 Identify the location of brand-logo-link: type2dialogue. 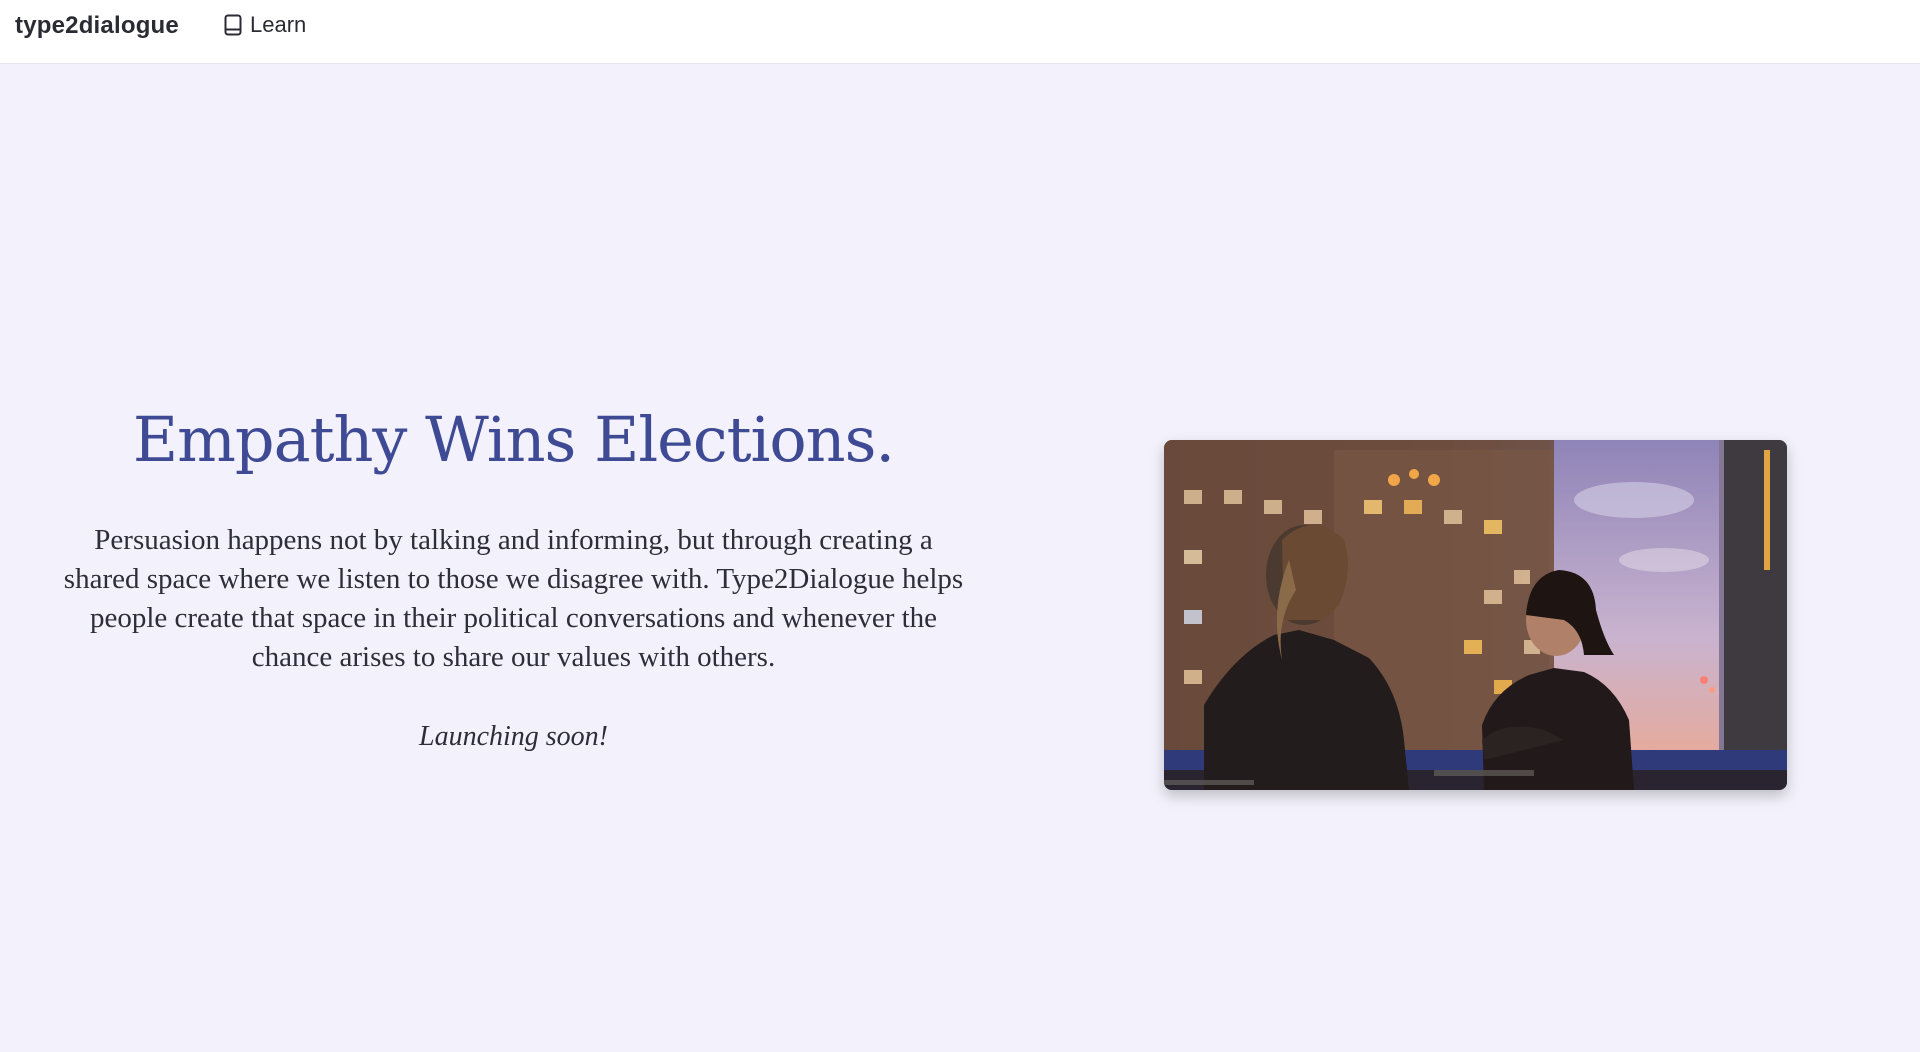
(97, 26).